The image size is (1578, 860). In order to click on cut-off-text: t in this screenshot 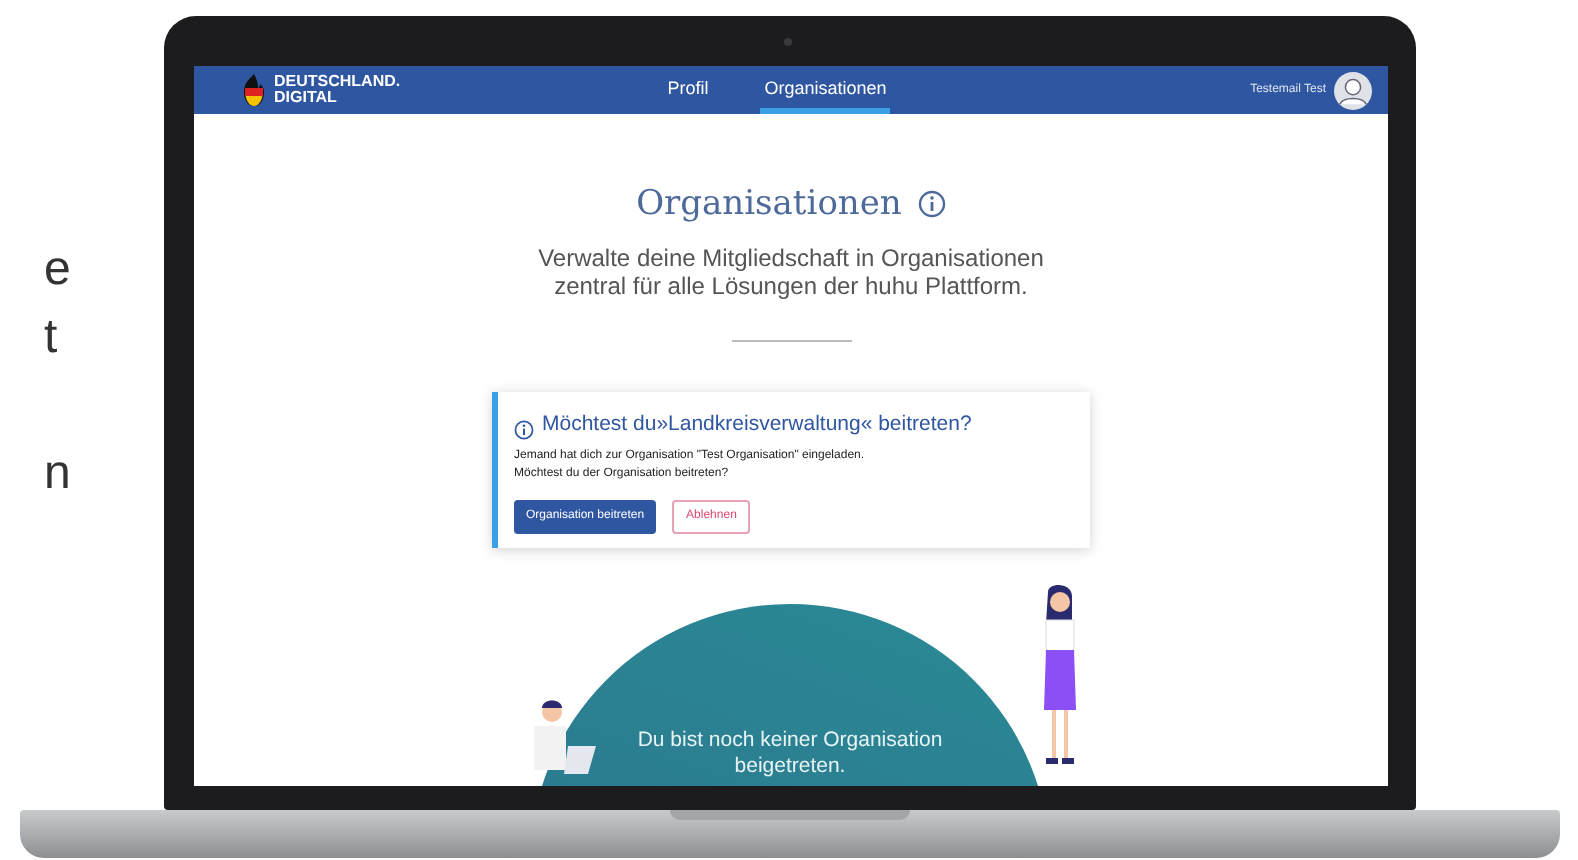, I will do `click(51, 338)`.